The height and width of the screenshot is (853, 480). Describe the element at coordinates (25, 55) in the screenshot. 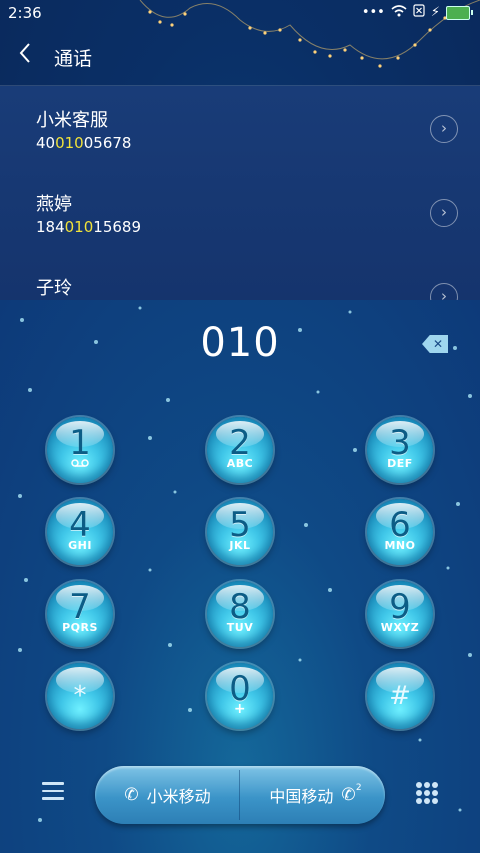

I see `back-arrow-icon` at that location.